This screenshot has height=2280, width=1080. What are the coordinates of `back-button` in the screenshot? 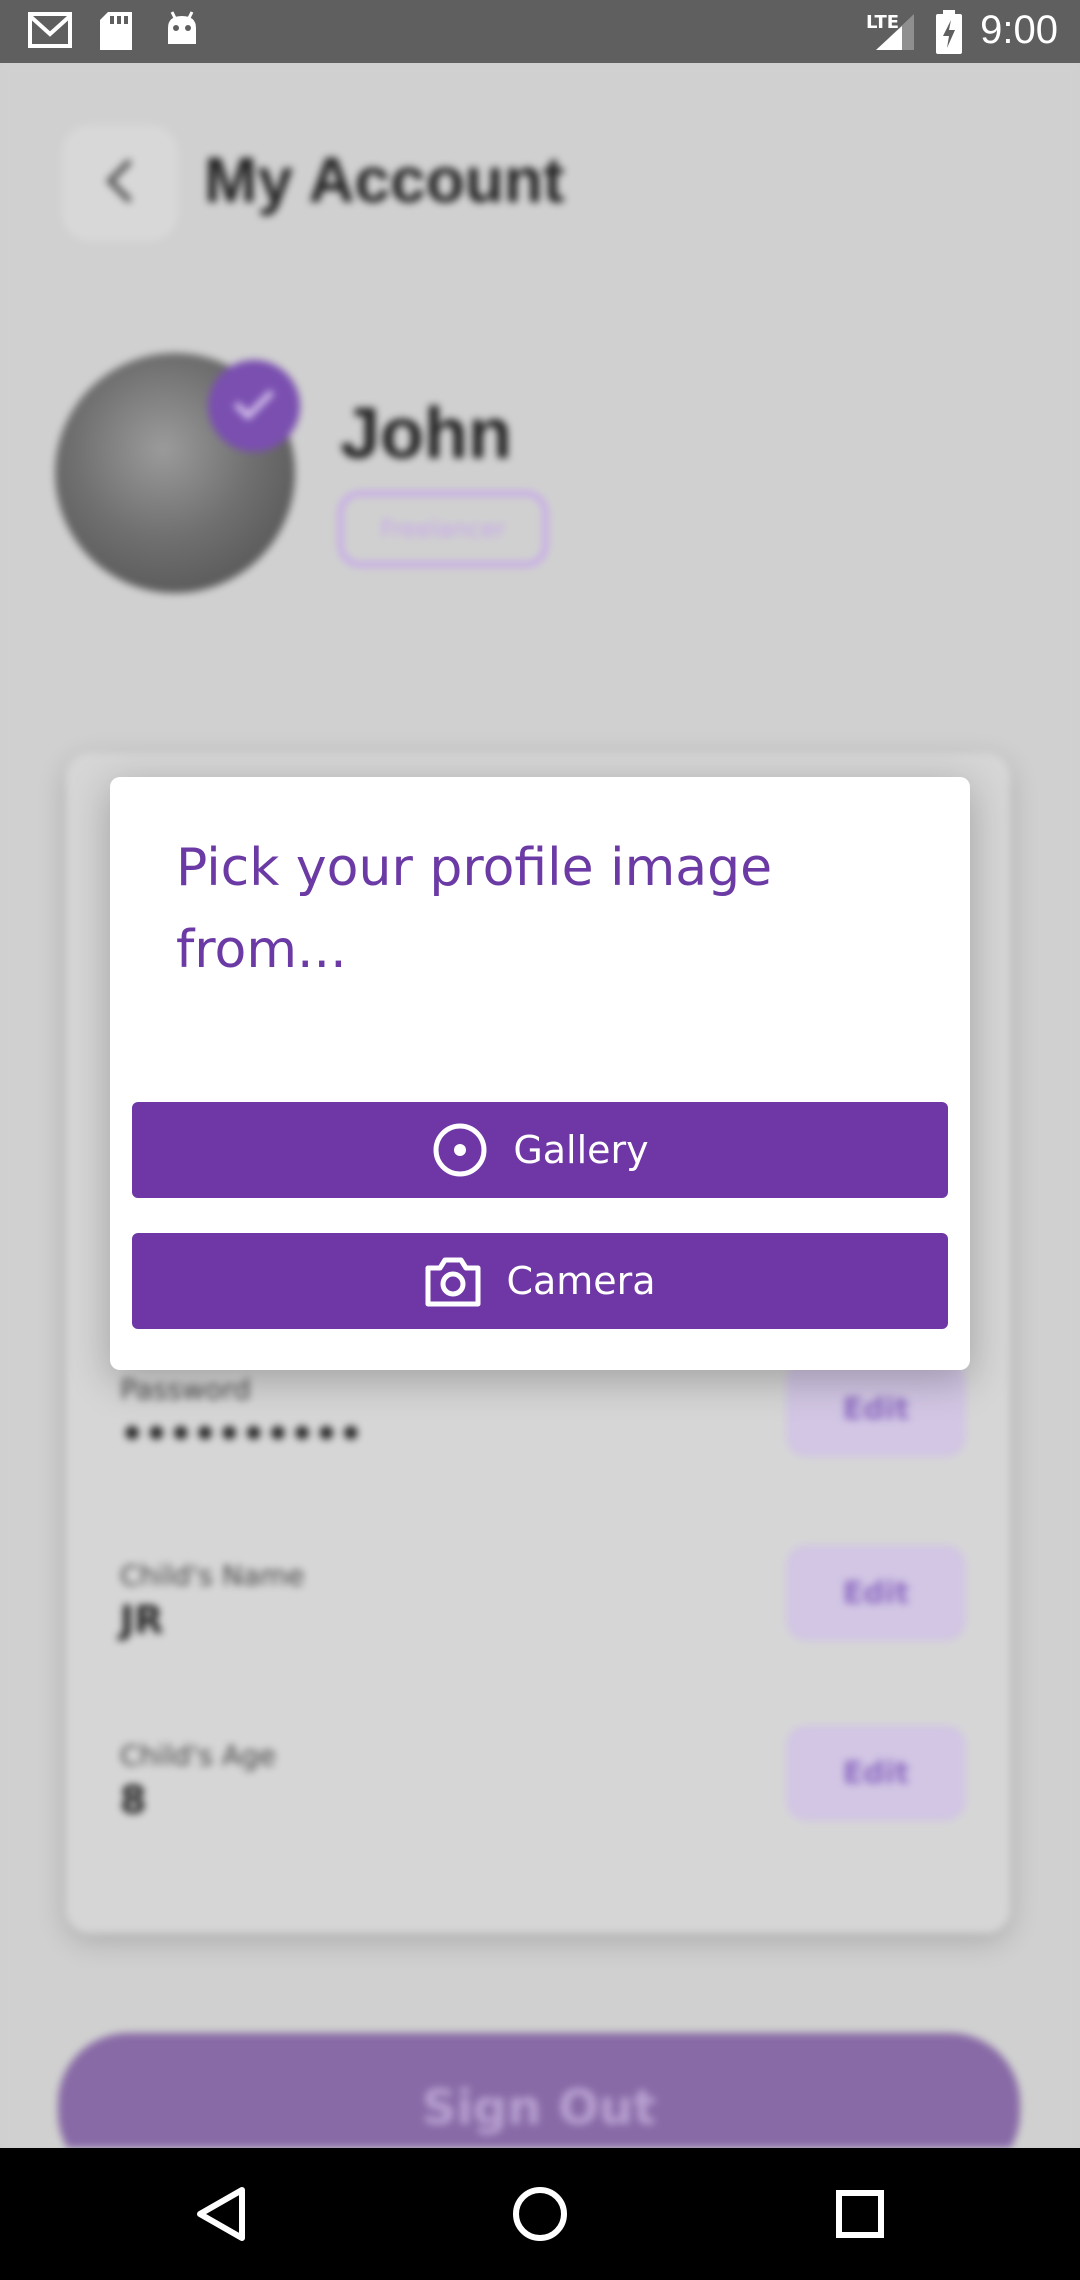 It's located at (120, 183).